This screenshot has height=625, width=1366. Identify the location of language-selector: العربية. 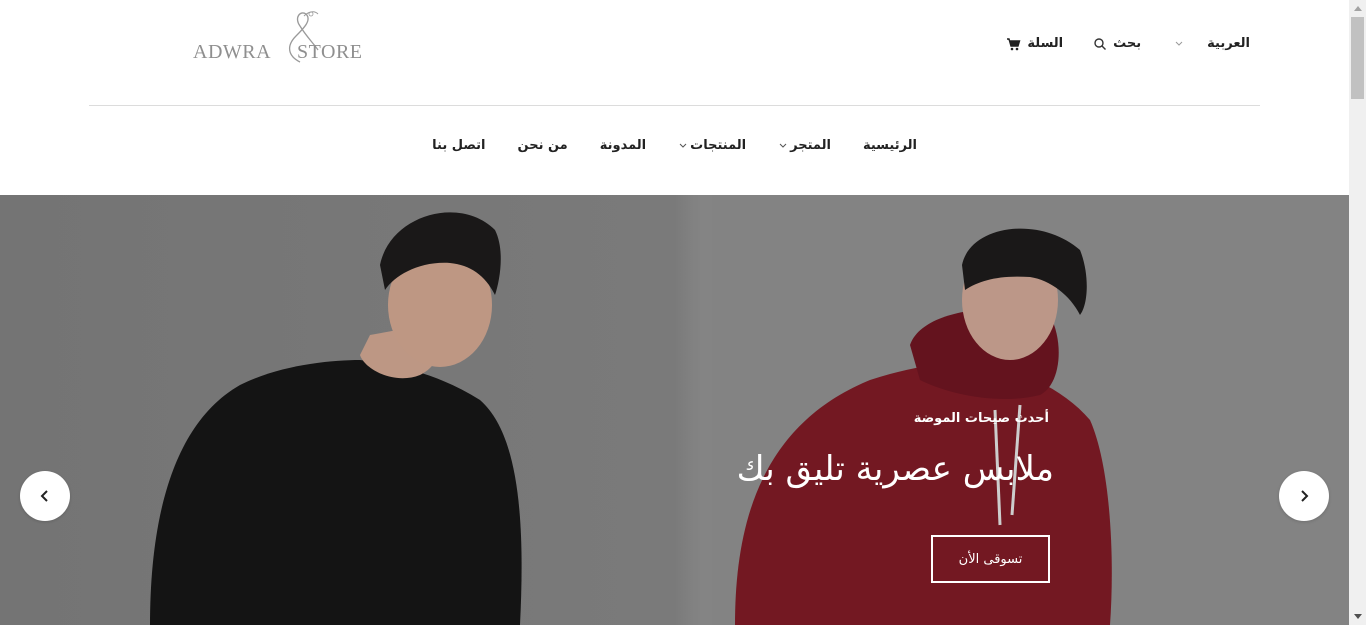
(1210, 43).